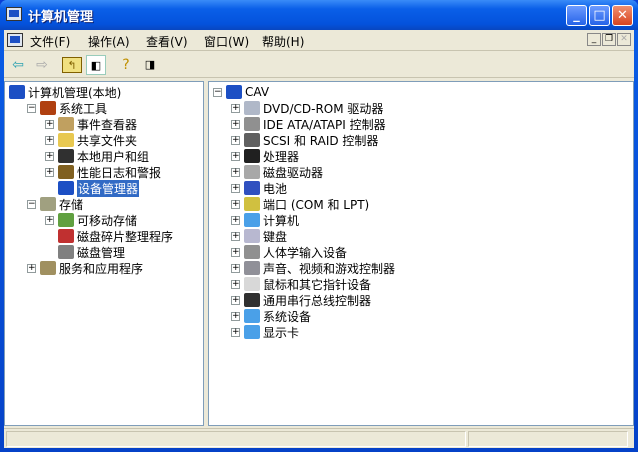 The width and height of the screenshot is (638, 452). I want to click on help-icon: ?, so click(126, 65).